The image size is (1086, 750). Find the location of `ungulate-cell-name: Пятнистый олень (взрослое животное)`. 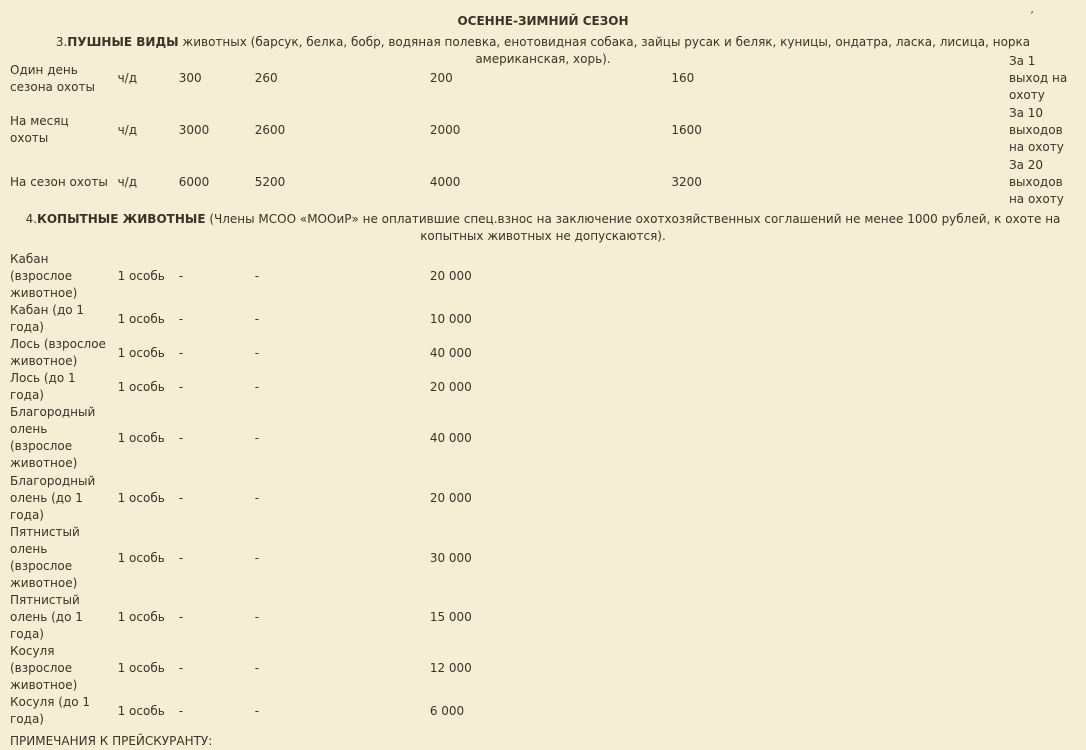

ungulate-cell-name: Пятнистый олень (взрослое животное) is located at coordinates (45, 557).